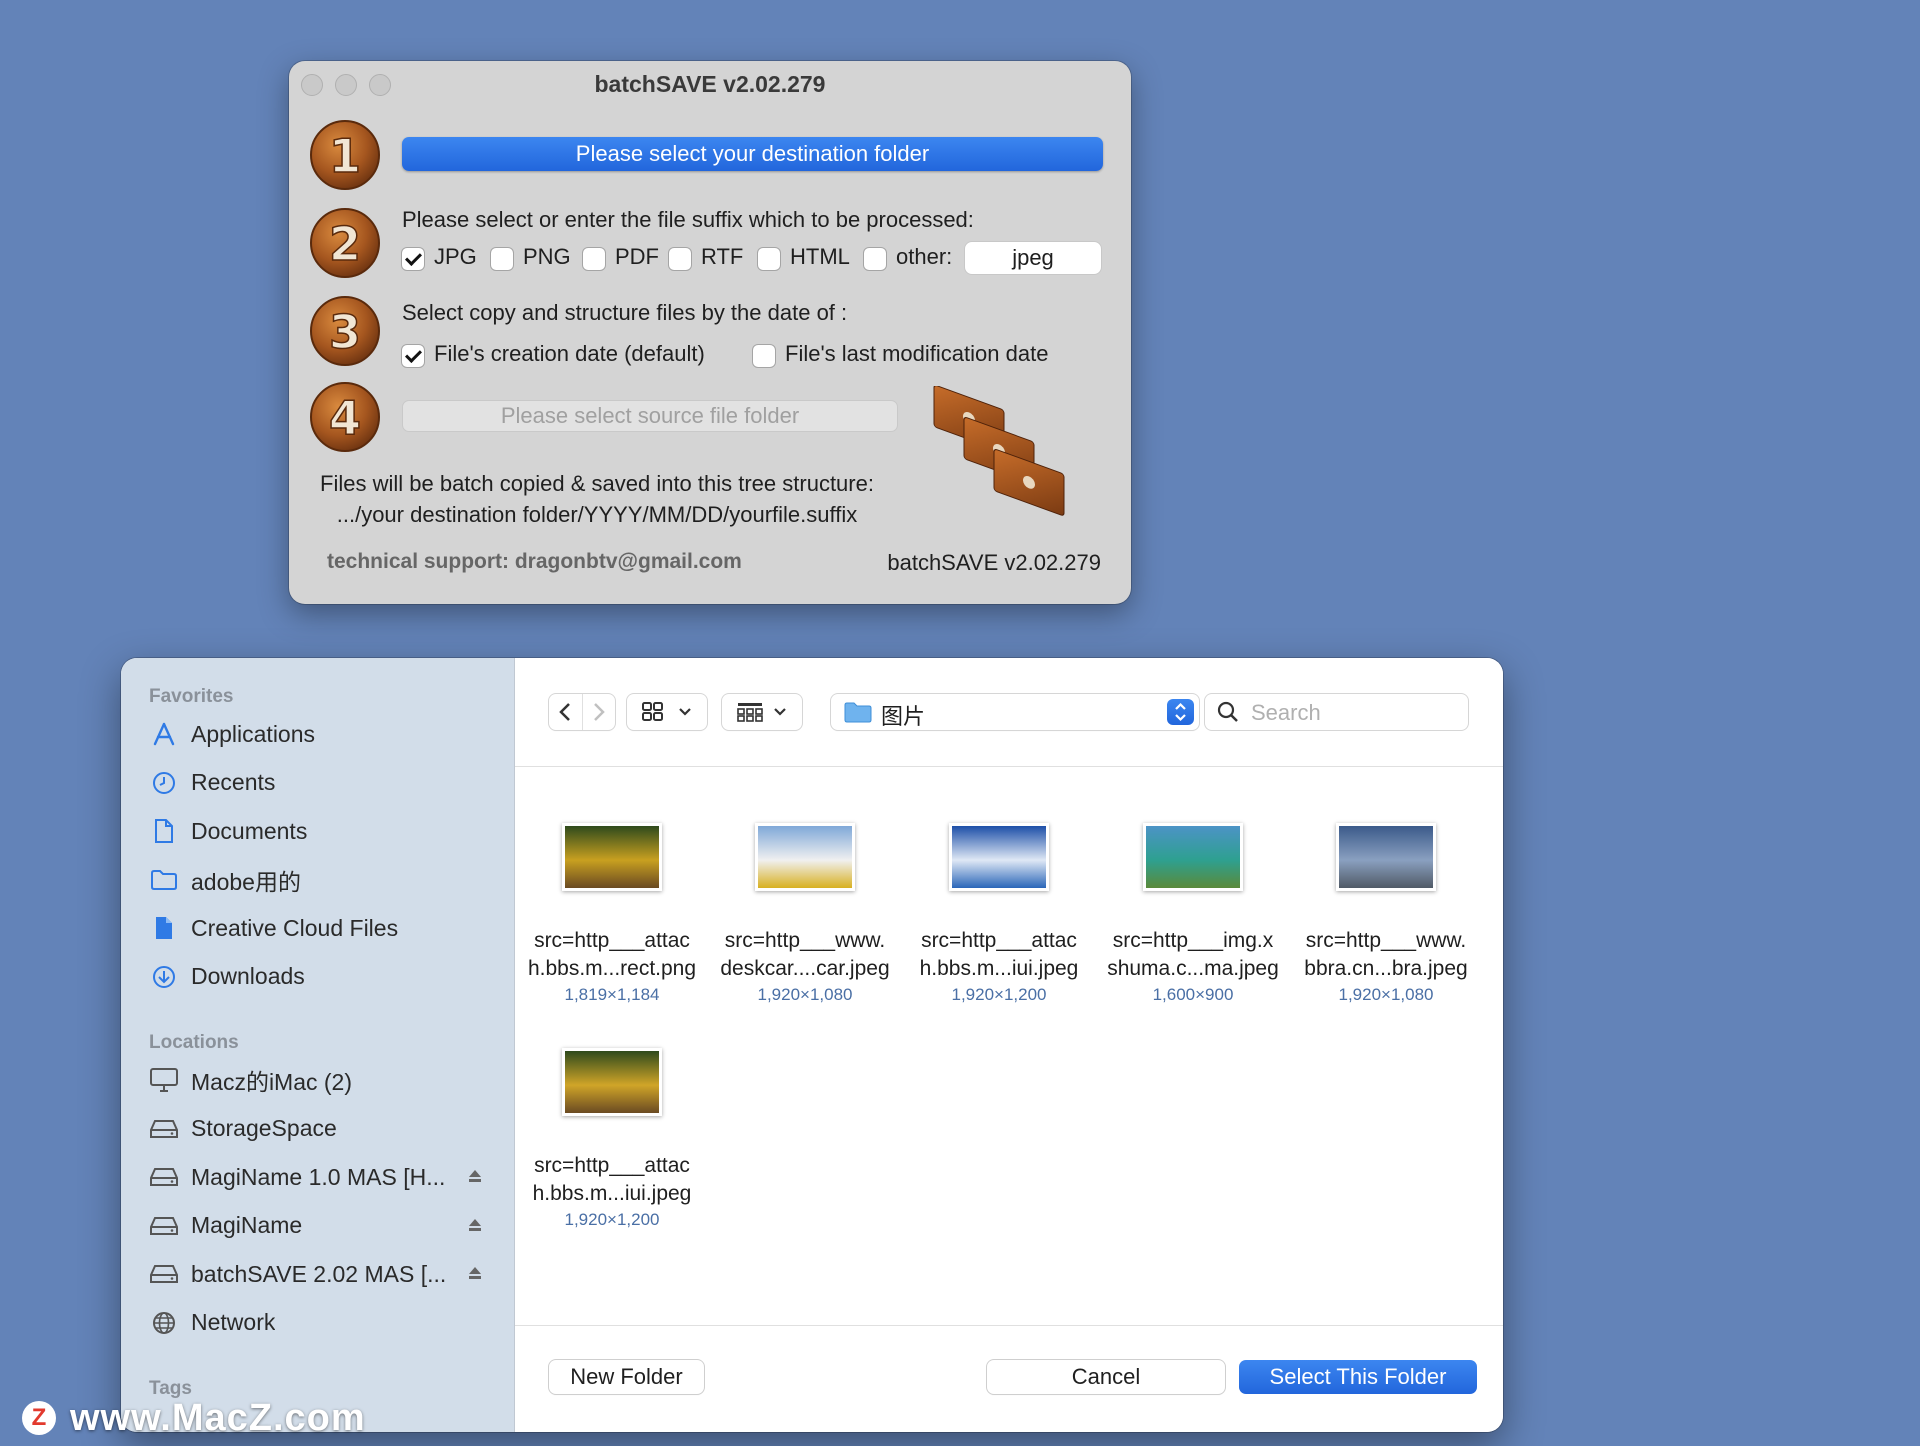 Image resolution: width=1920 pixels, height=1446 pixels. Describe the element at coordinates (319, 977) in the screenshot. I see `sidebar-item-downloads: Downloads` at that location.